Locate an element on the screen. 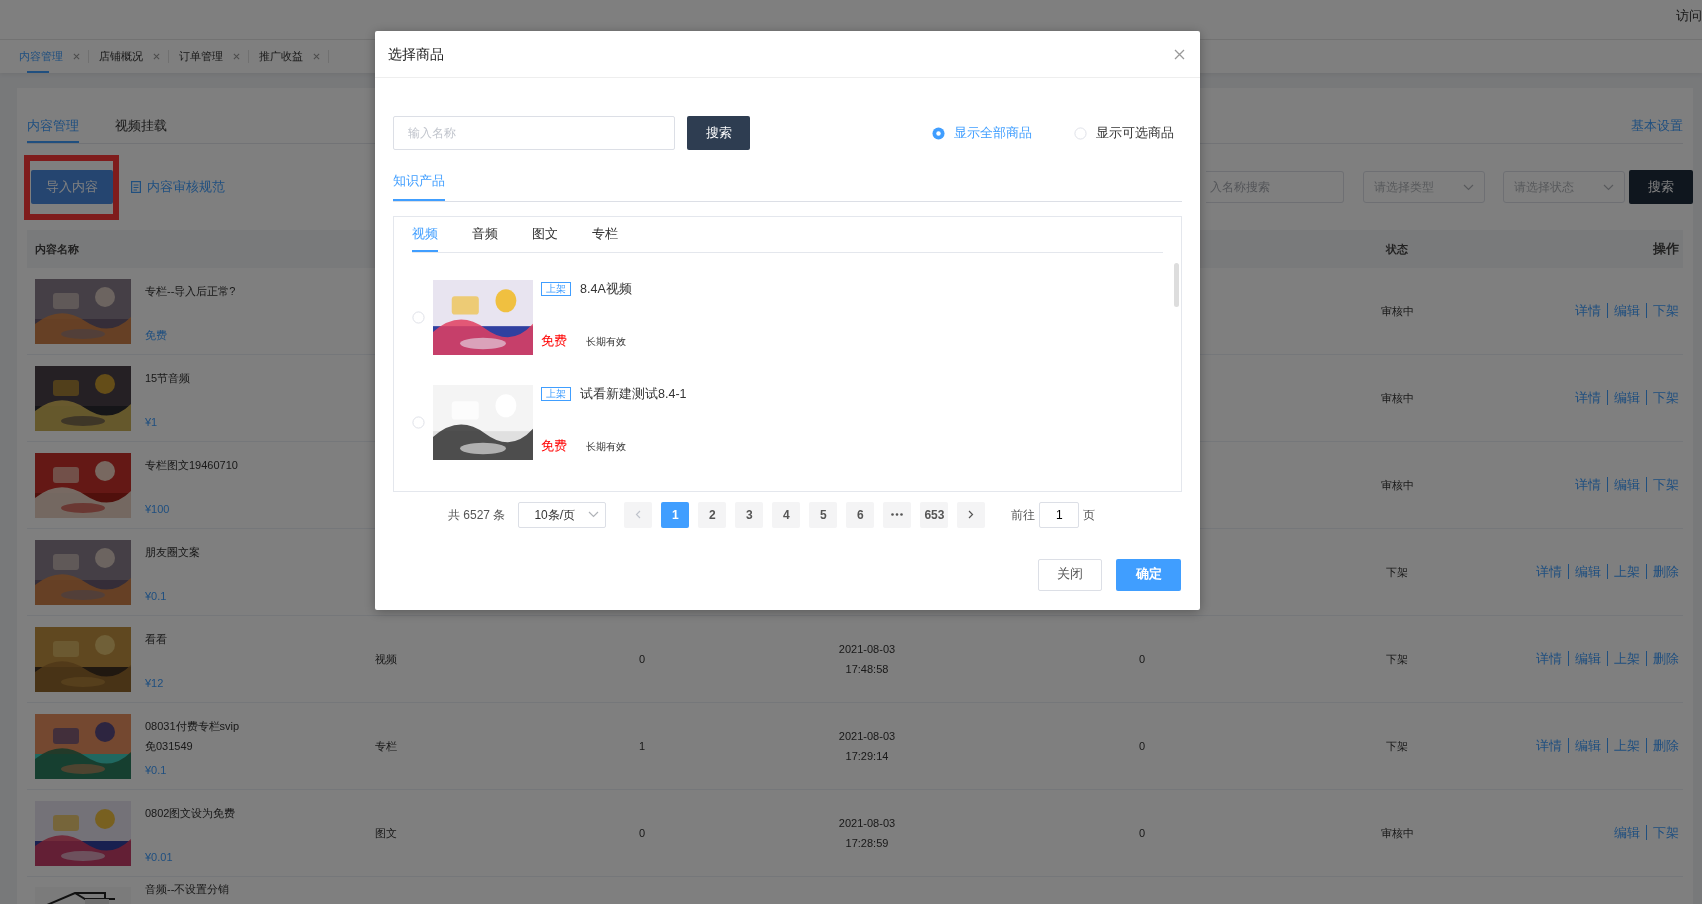 Image resolution: width=1702 pixels, height=904 pixels. type-tab: 音频 is located at coordinates (485, 238).